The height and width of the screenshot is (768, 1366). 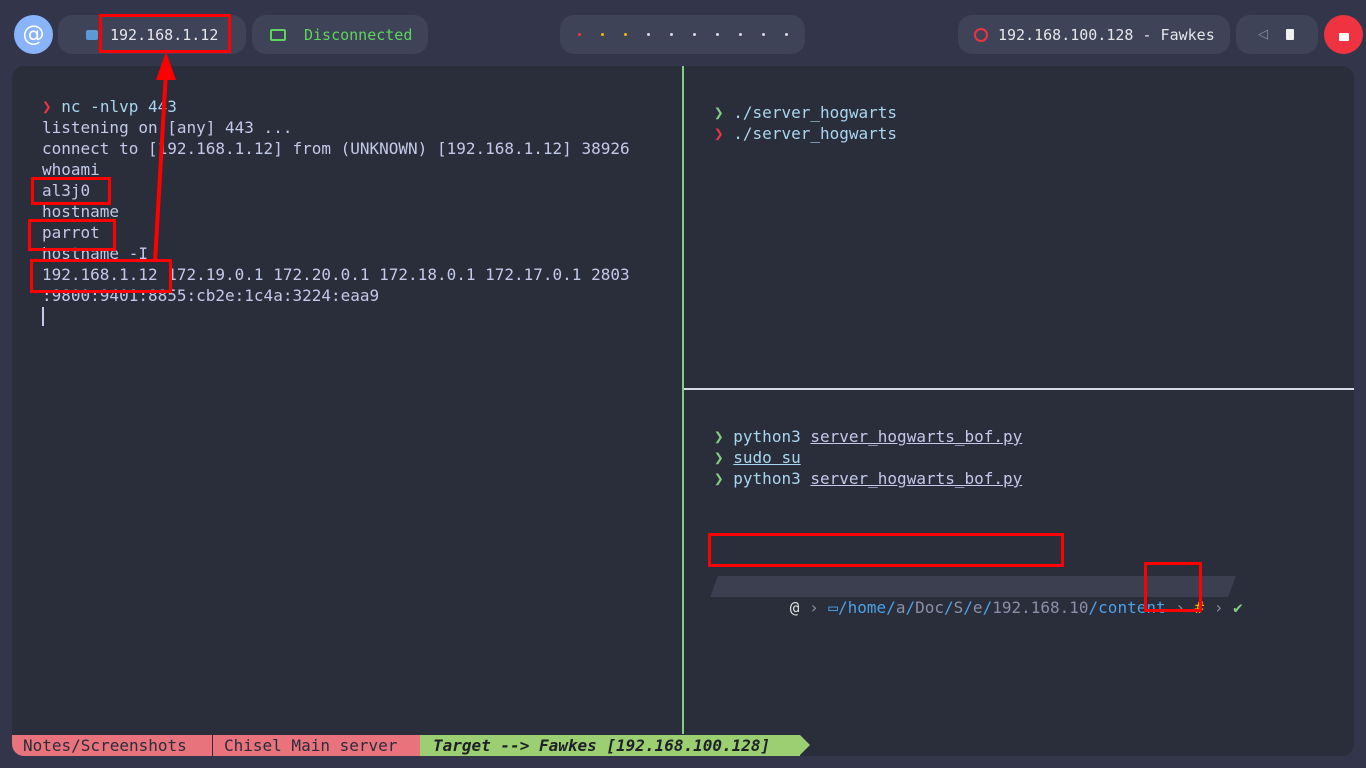 I want to click on vpn-widget: Disconnected, so click(x=340, y=34).